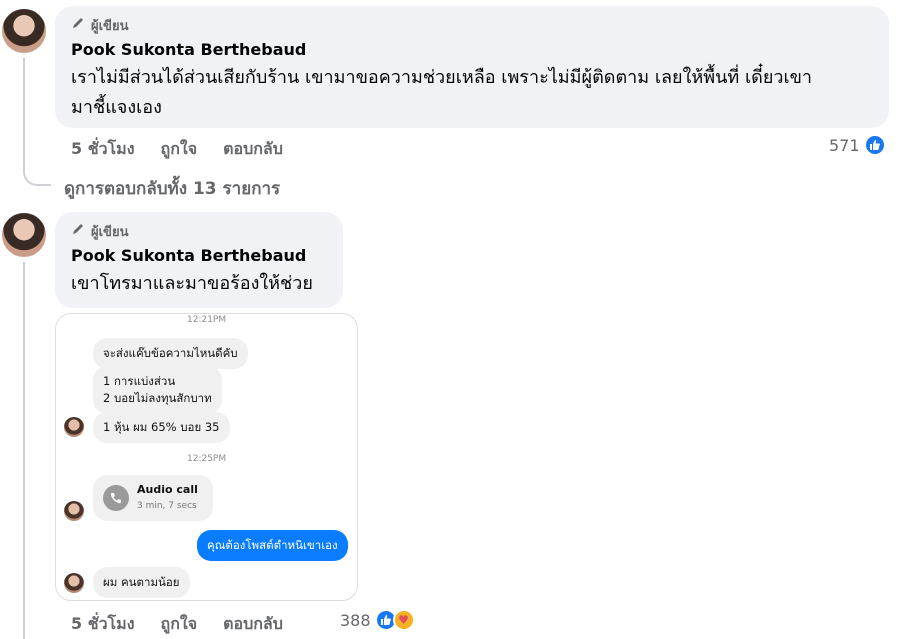  Describe the element at coordinates (172, 188) in the screenshot. I see `view-replies-link: ดูการตอบกลับทั้ง 13 รายการ` at that location.